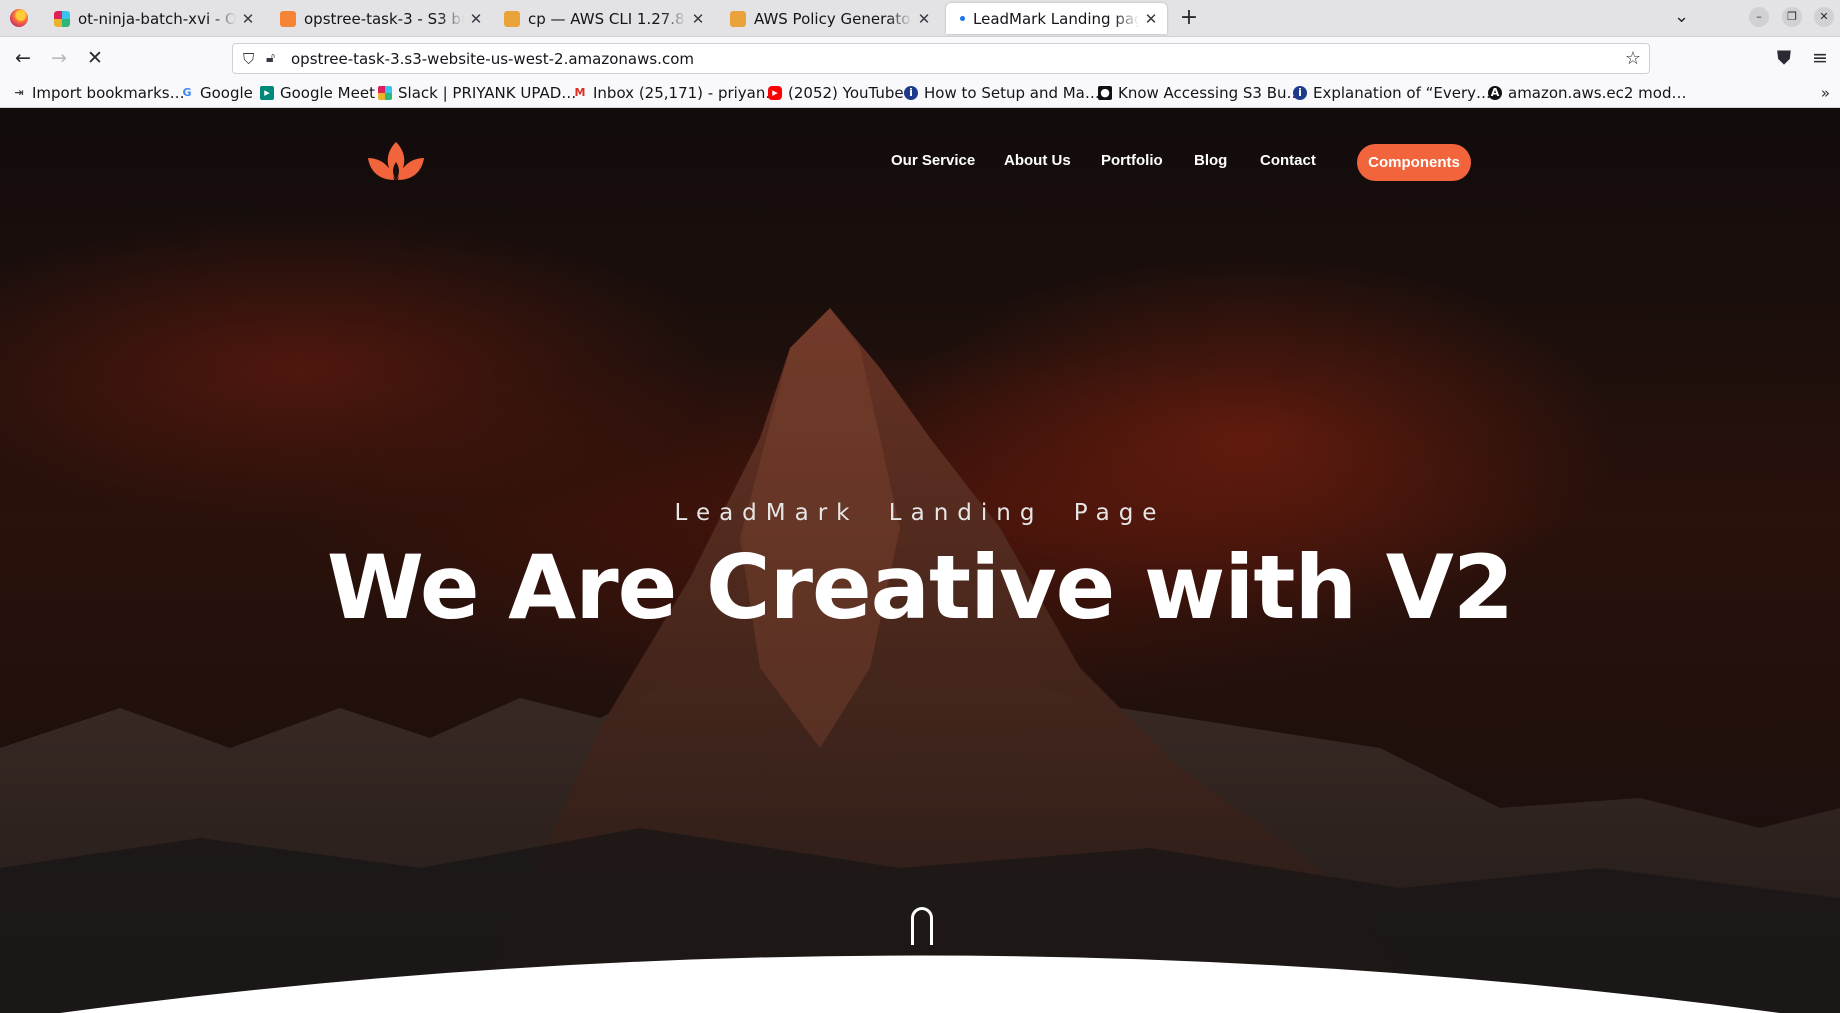  Describe the element at coordinates (267, 93) in the screenshot. I see `google-meet-icon: ▸` at that location.